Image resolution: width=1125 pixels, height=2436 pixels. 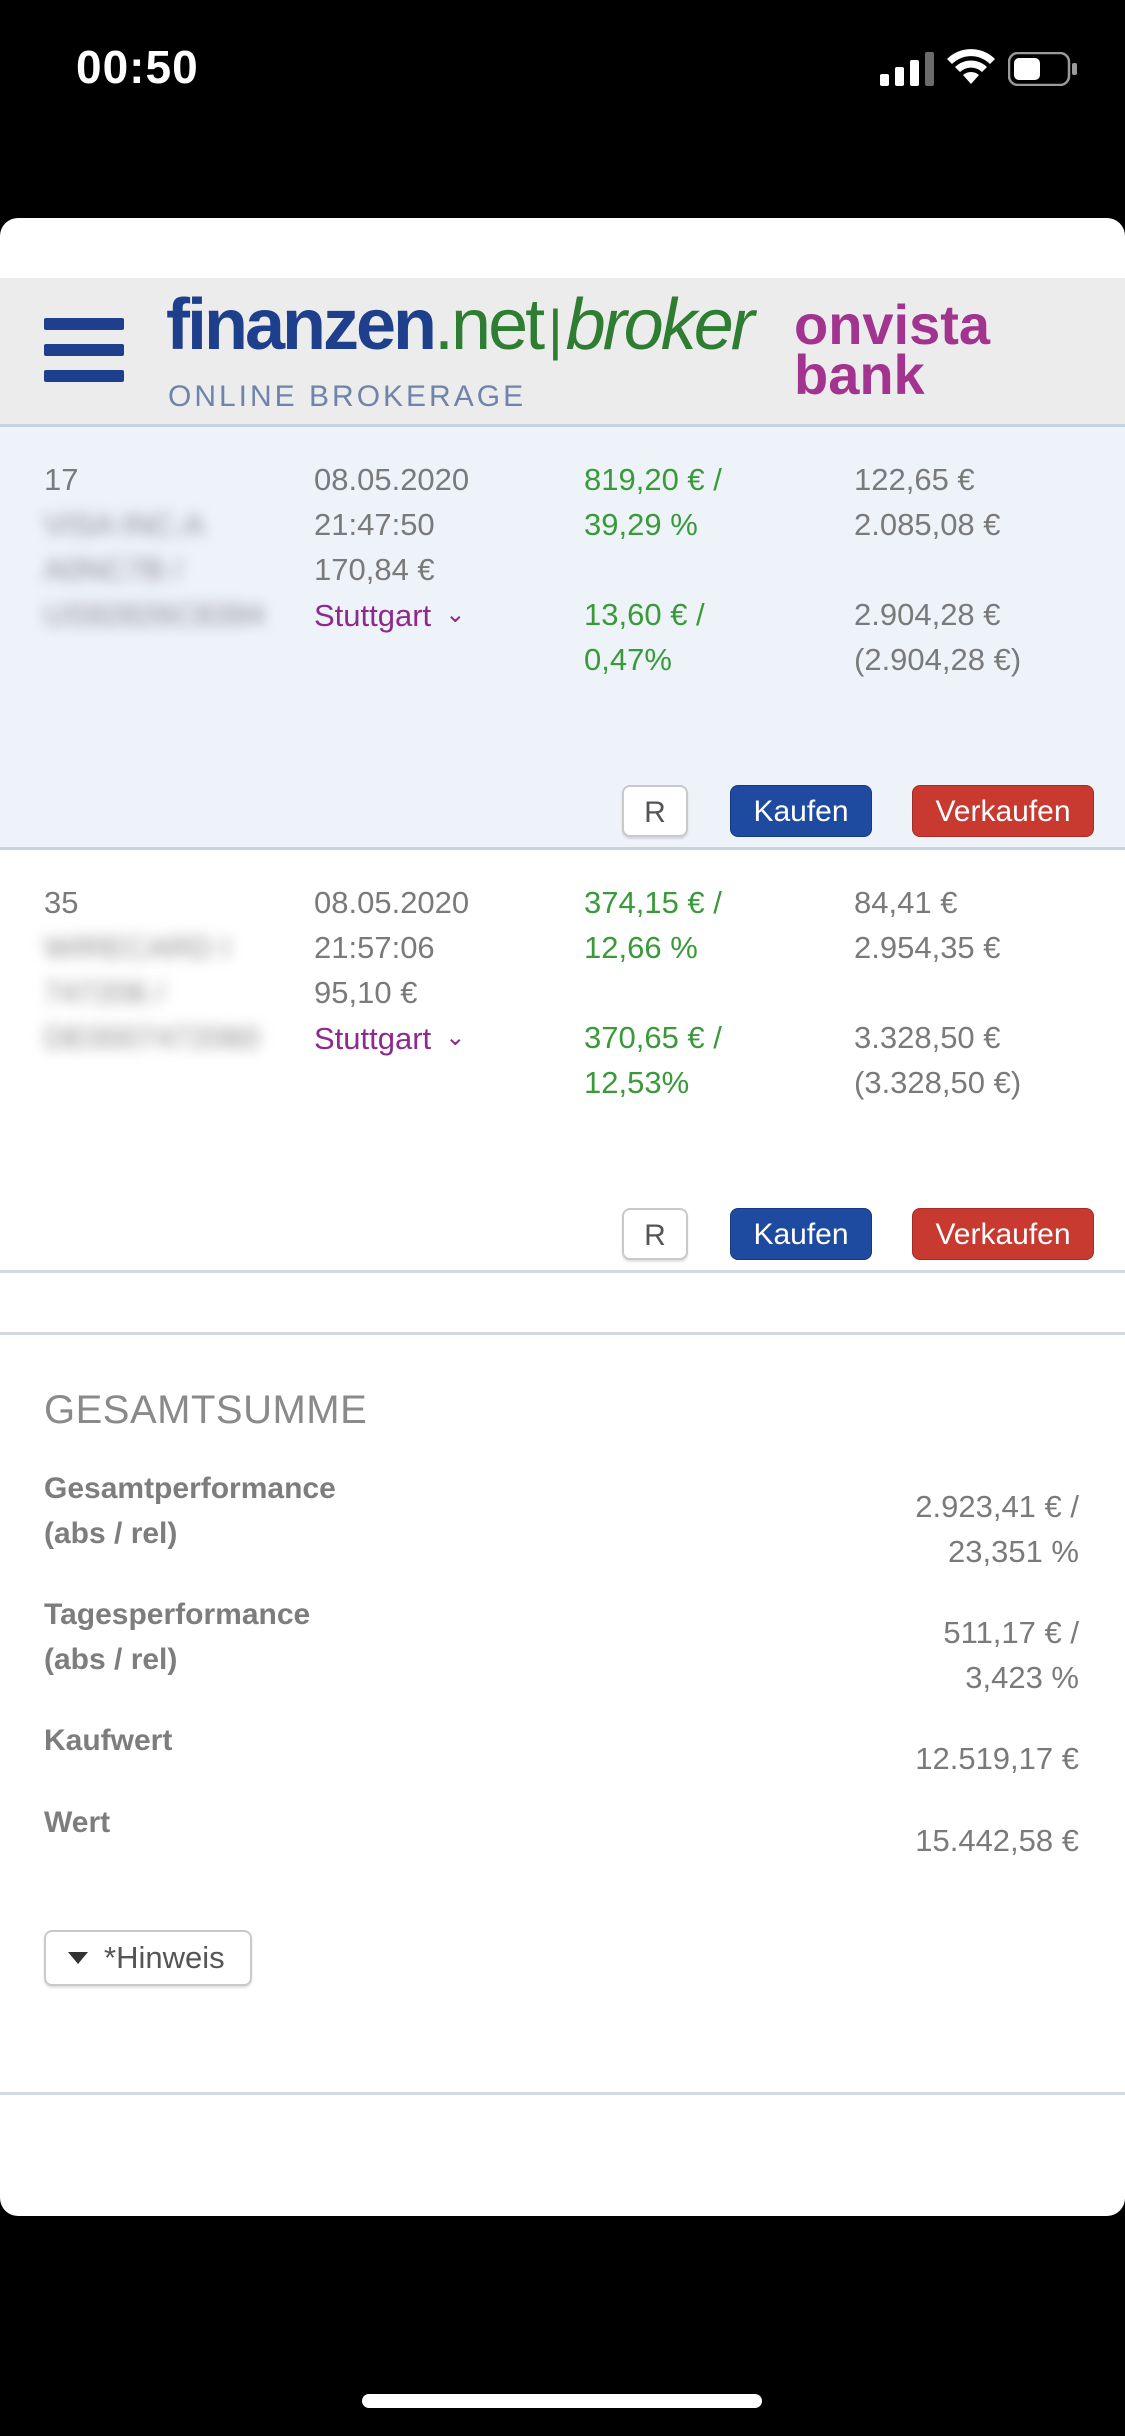 I want to click on hint-toggle-button: *Hinweis, so click(x=148, y=1958).